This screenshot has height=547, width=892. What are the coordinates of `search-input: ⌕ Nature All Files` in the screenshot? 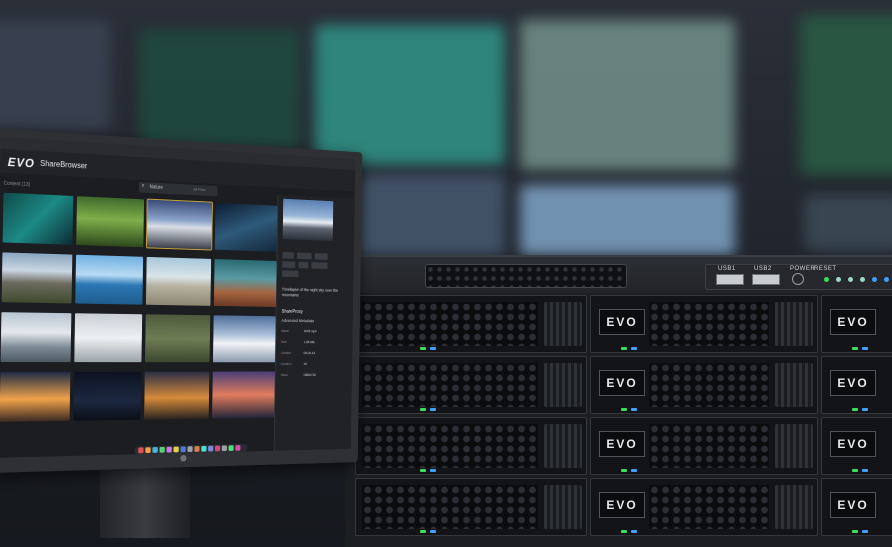 It's located at (178, 189).